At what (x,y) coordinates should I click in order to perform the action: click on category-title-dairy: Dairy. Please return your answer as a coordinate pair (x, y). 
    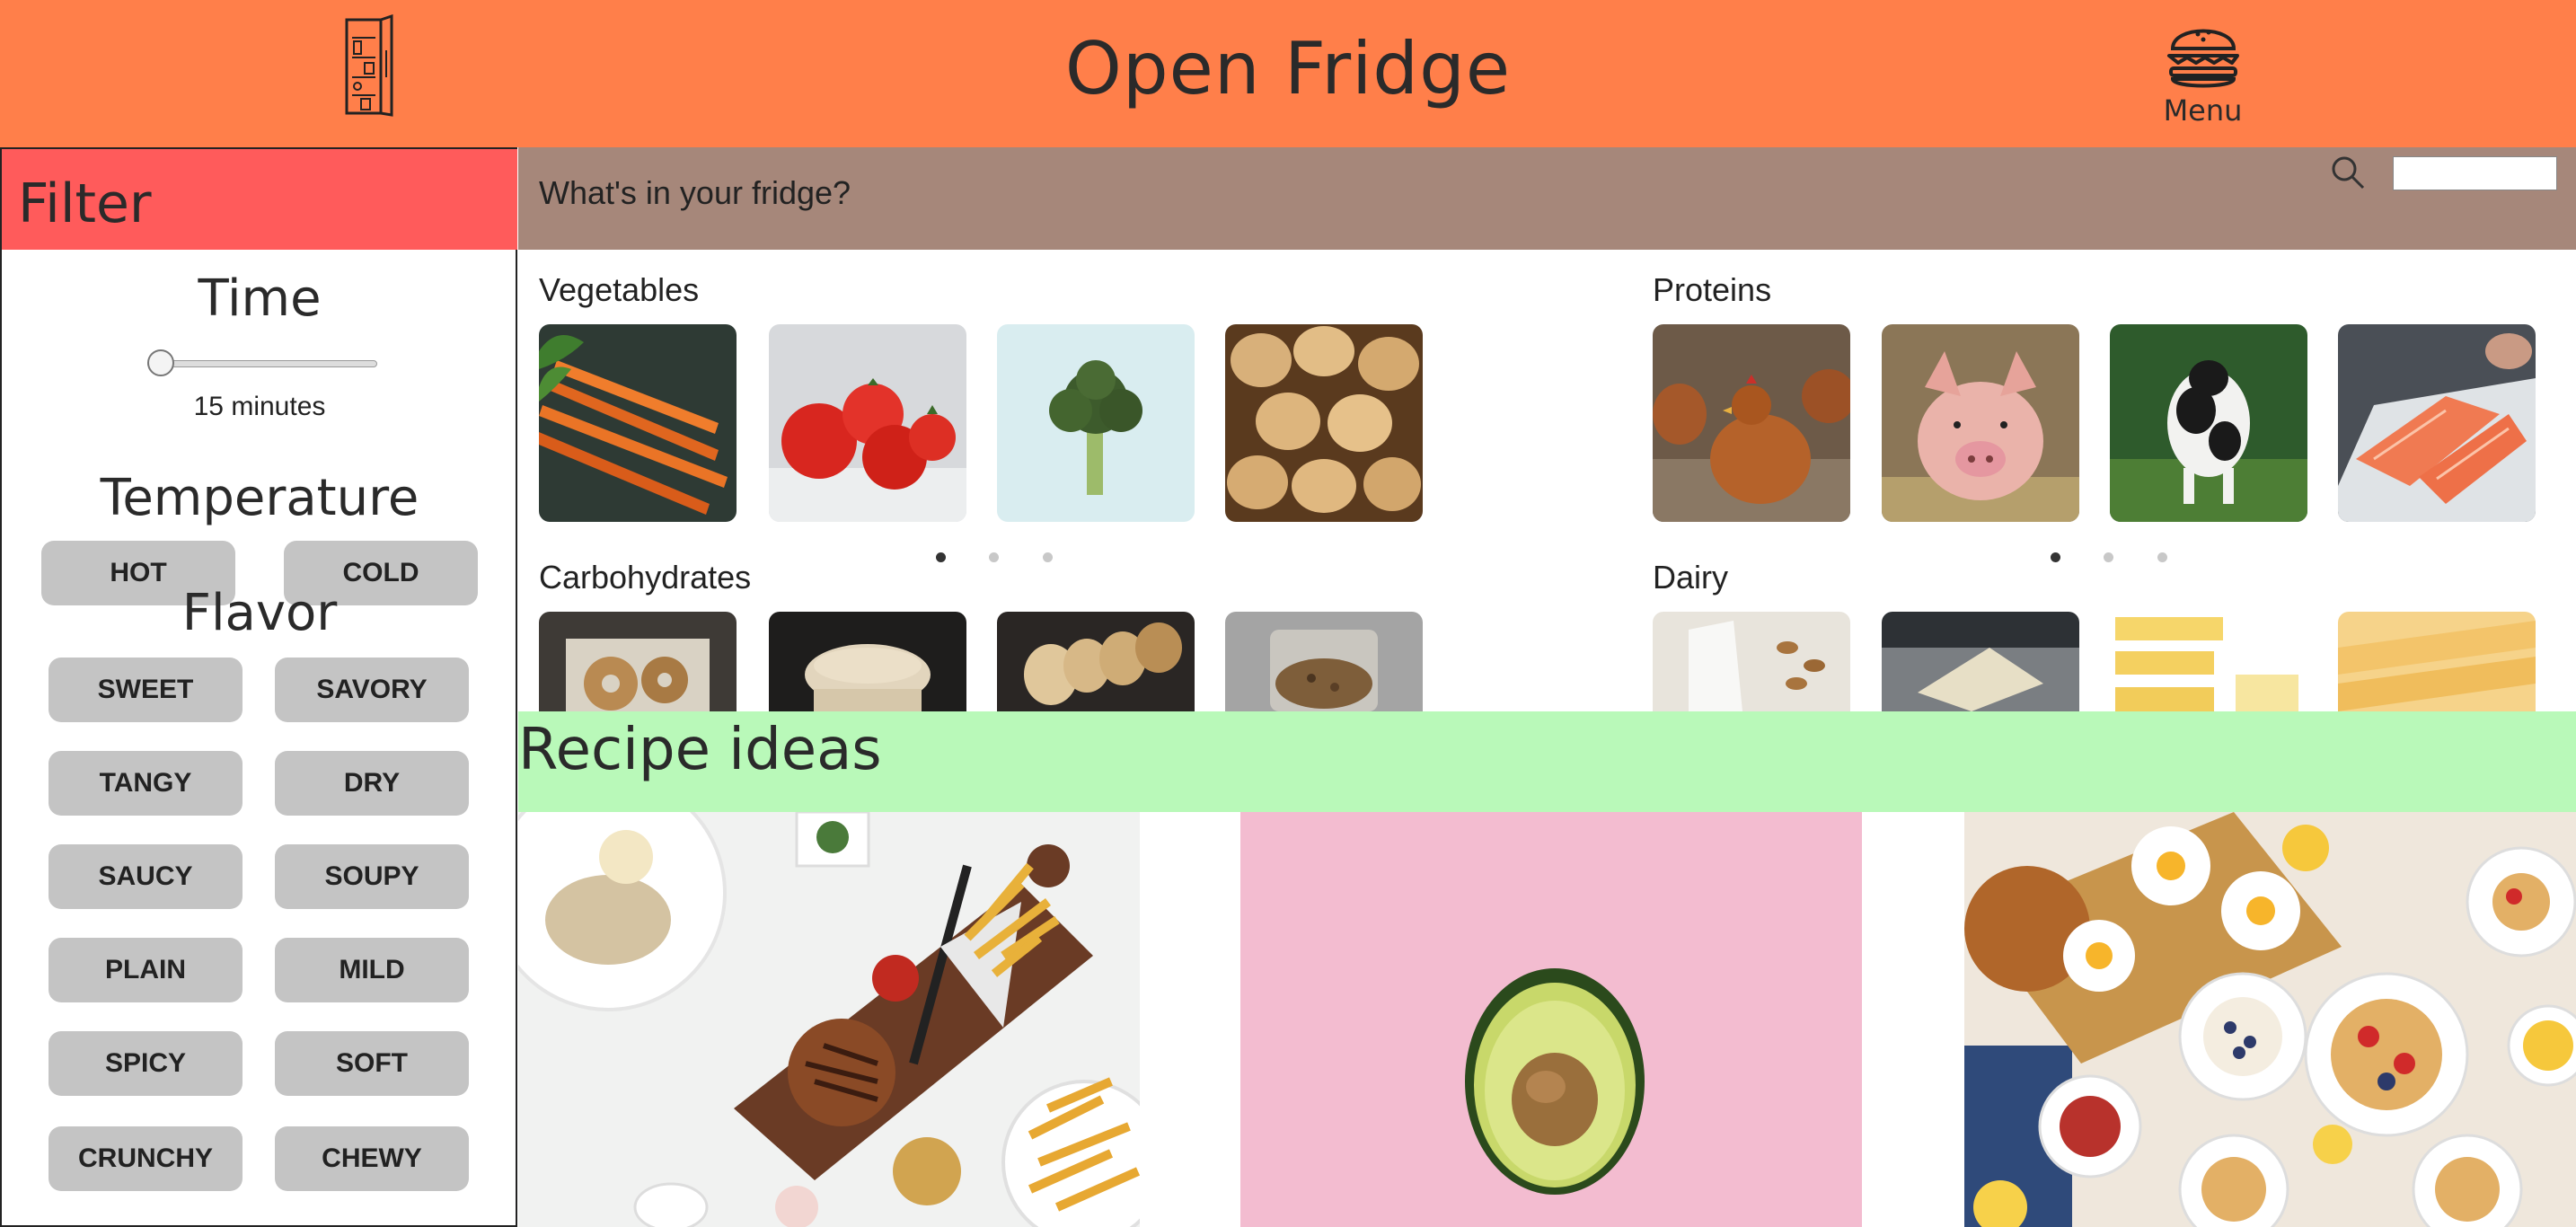
    Looking at the image, I should click on (1691, 577).